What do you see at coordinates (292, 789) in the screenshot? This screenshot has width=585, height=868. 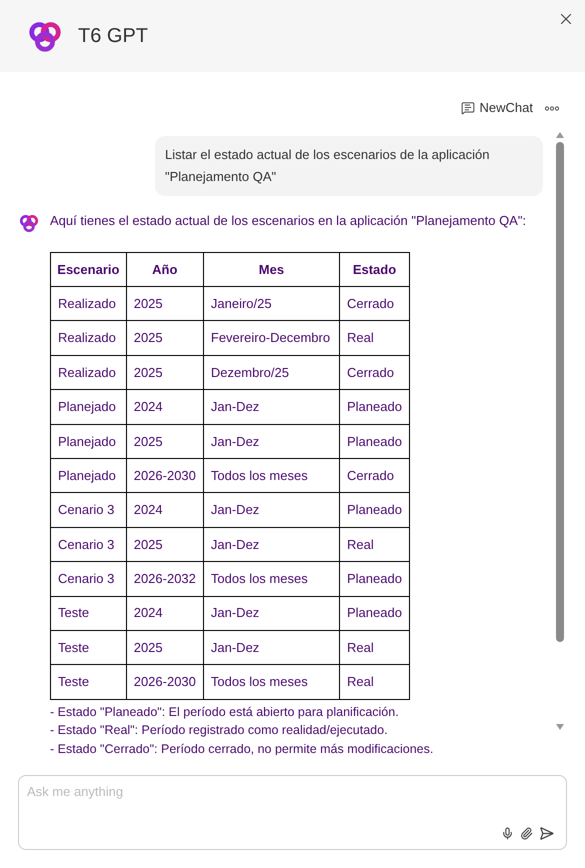 I see `chat-input: Ask me anything` at bounding box center [292, 789].